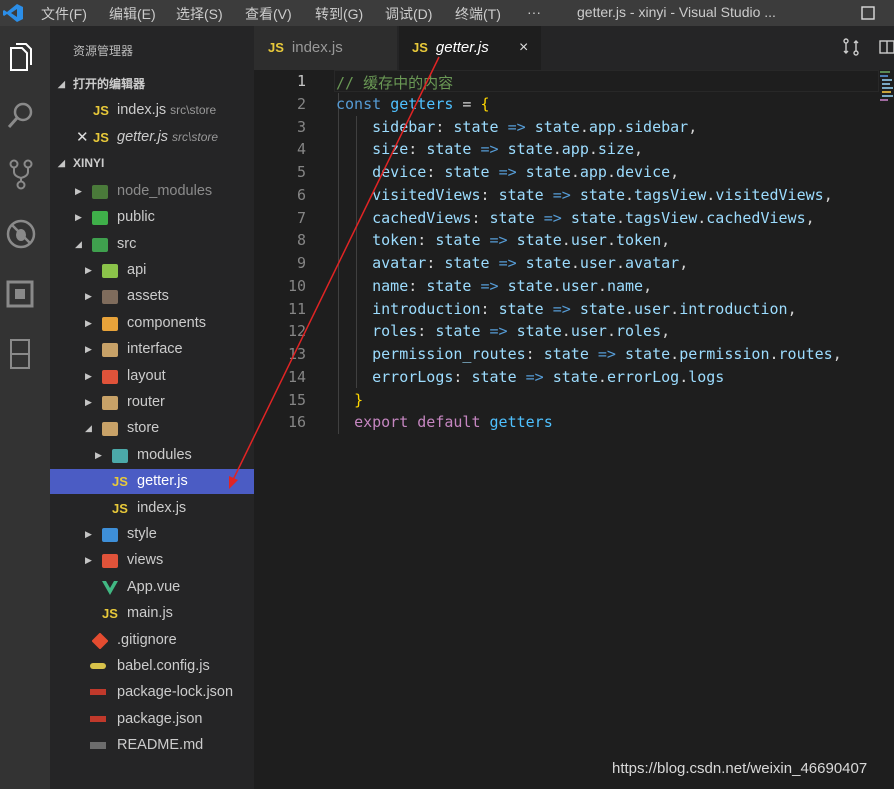 The height and width of the screenshot is (789, 894). Describe the element at coordinates (740, 768) in the screenshot. I see `watermark: https://blog.csdn.net/weixin_46690407` at that location.